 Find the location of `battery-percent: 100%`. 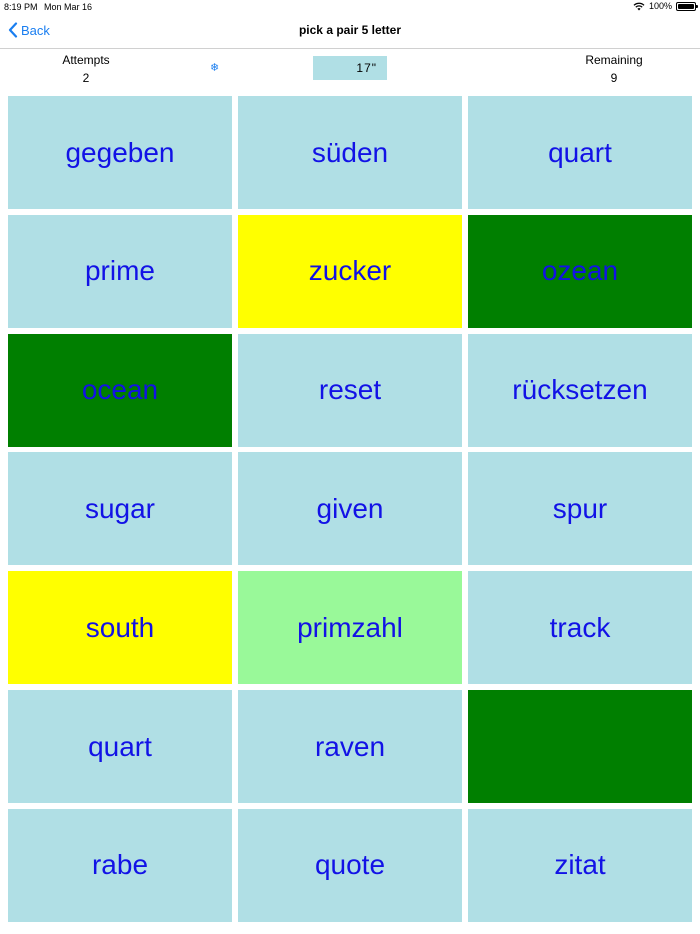

battery-percent: 100% is located at coordinates (660, 6).